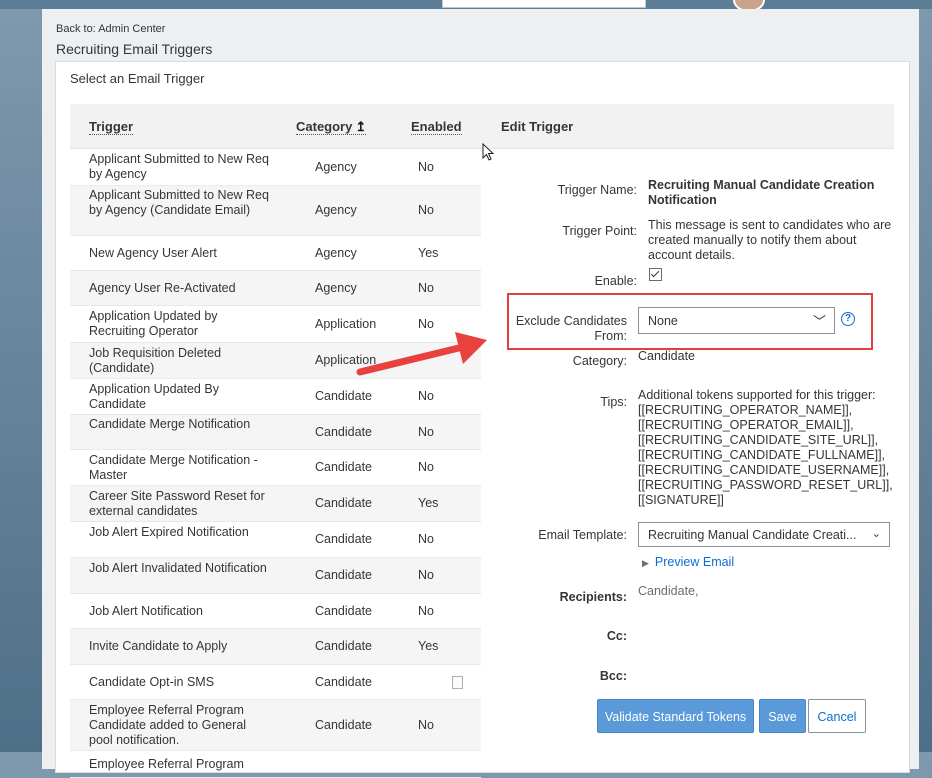  I want to click on trigger-name-cell: Job Alert Invalidated Notification, so click(178, 568).